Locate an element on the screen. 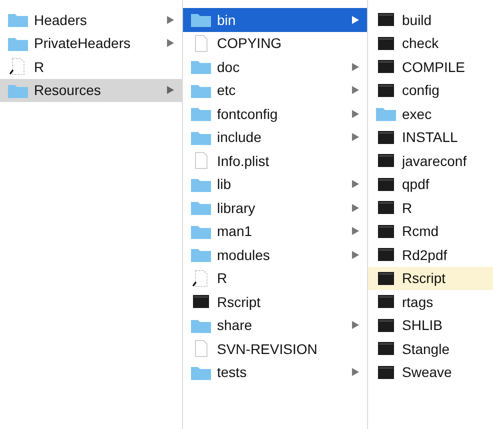 Image resolution: width=493 pixels, height=429 pixels. file-list-item: qpdf is located at coordinates (430, 184).